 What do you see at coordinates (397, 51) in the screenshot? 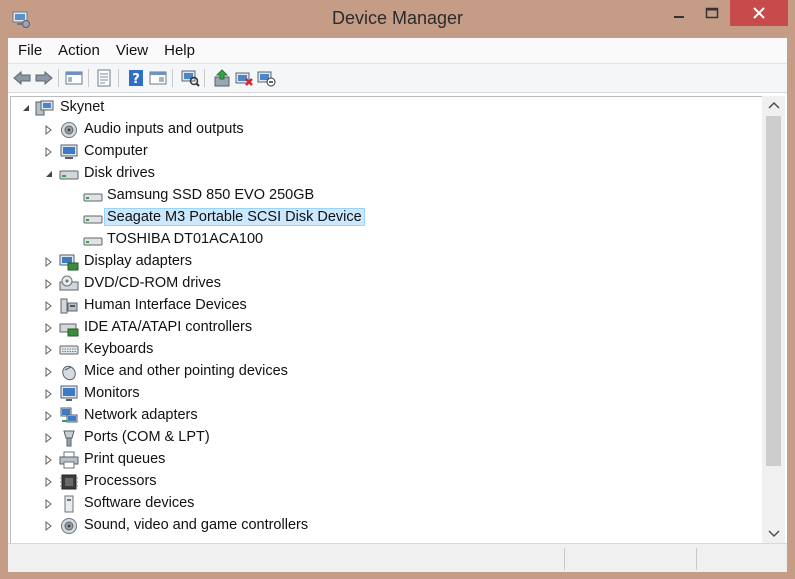
I see `menu-bar: File Action View Help` at bounding box center [397, 51].